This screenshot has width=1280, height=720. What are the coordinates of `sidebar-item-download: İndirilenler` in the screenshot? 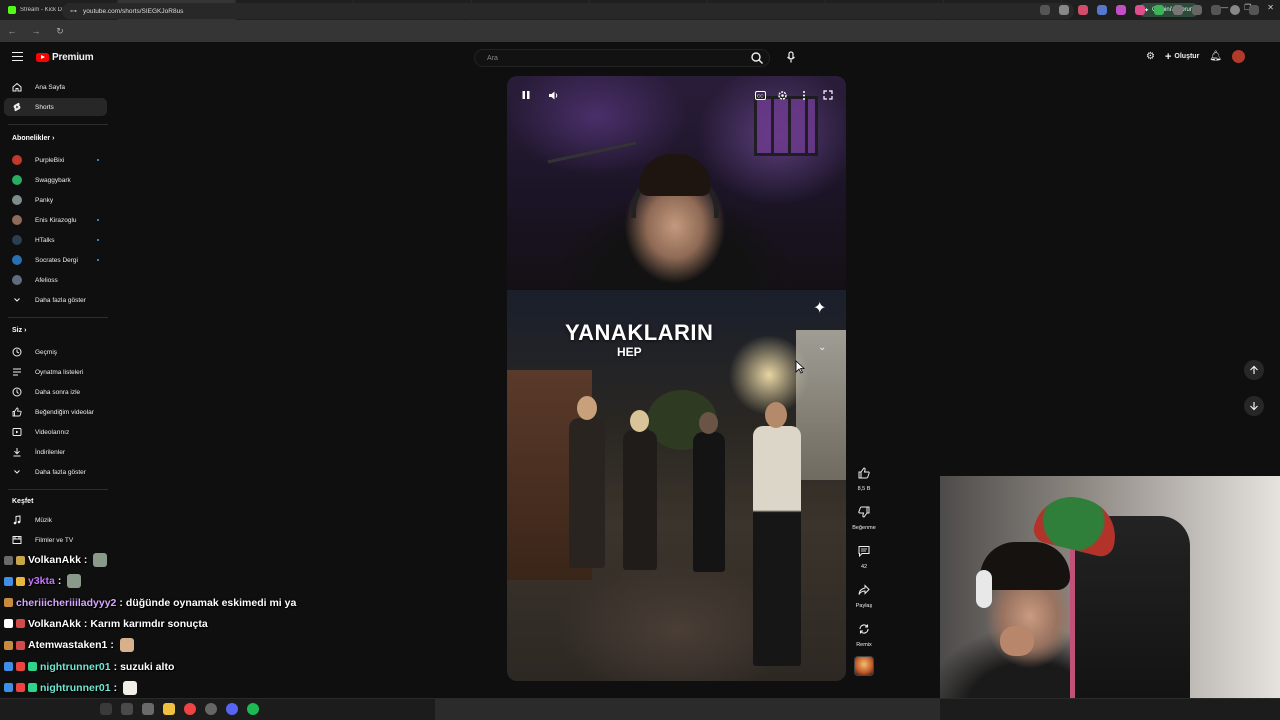 It's located at (55, 452).